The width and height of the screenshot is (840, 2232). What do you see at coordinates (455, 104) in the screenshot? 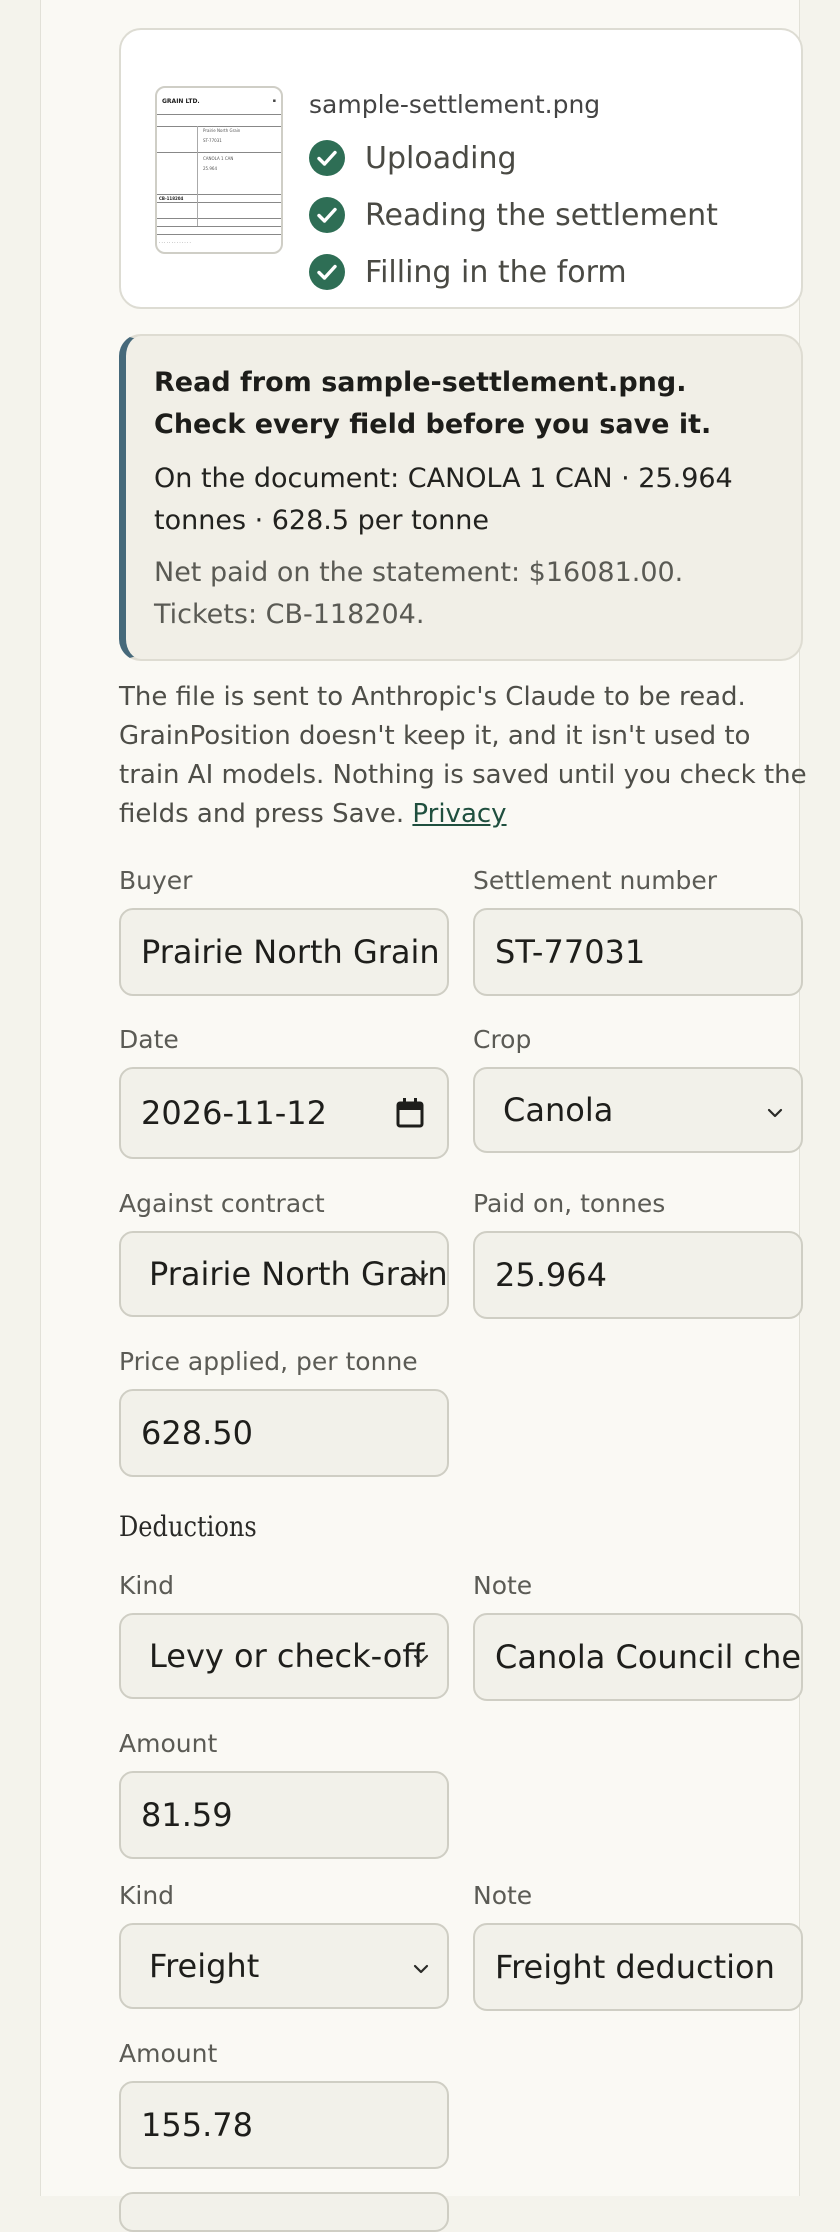
I see `upload-filename: sample-settlement.png` at bounding box center [455, 104].